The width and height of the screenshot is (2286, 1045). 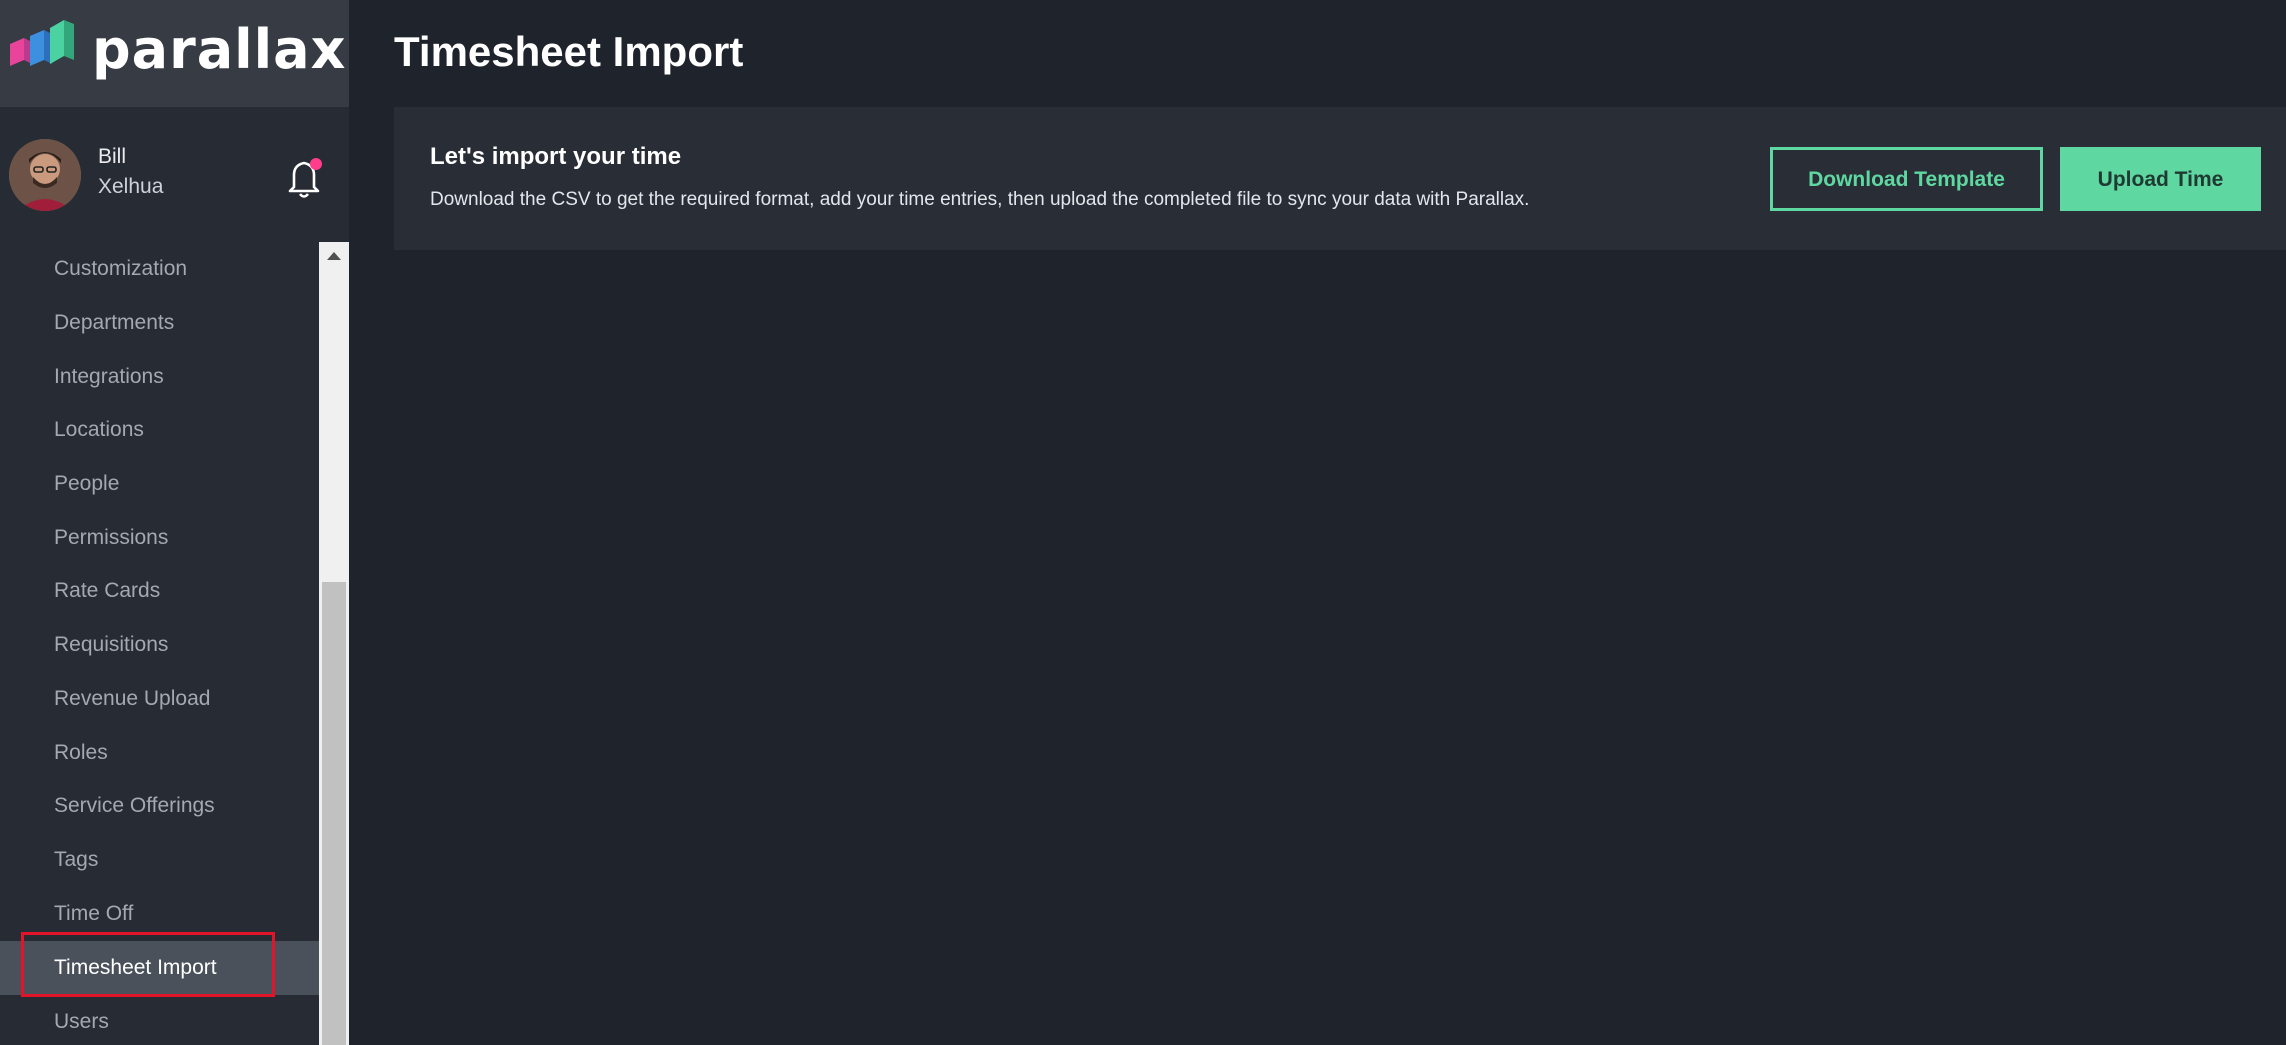 I want to click on sidebar-item-time-off: Time Off, so click(x=159, y=914).